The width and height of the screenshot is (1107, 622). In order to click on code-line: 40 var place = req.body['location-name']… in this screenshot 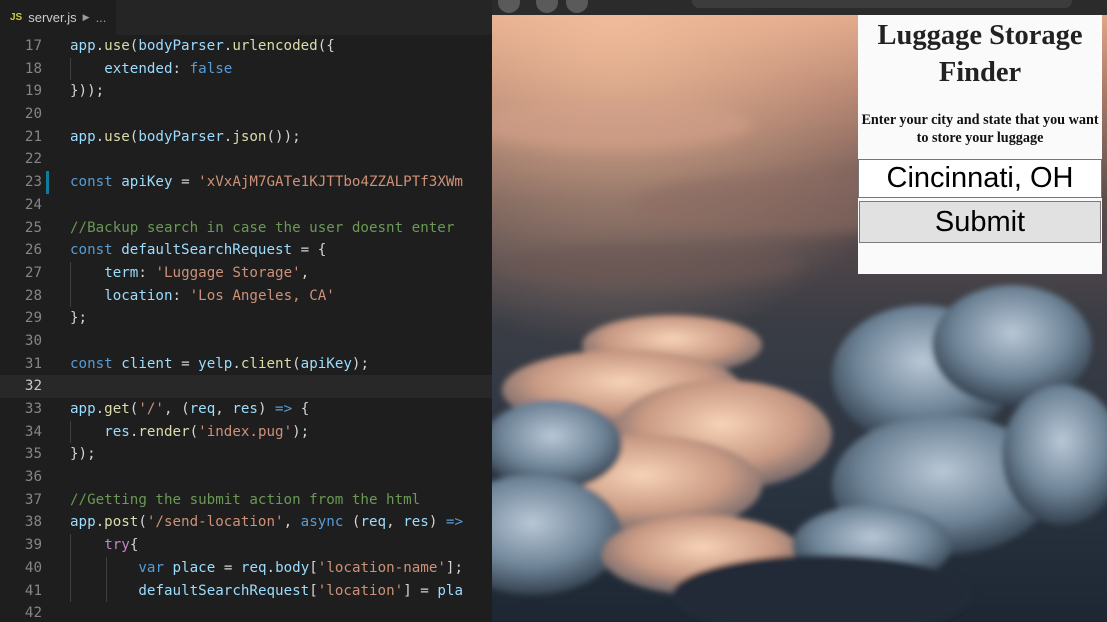, I will do `click(246, 568)`.